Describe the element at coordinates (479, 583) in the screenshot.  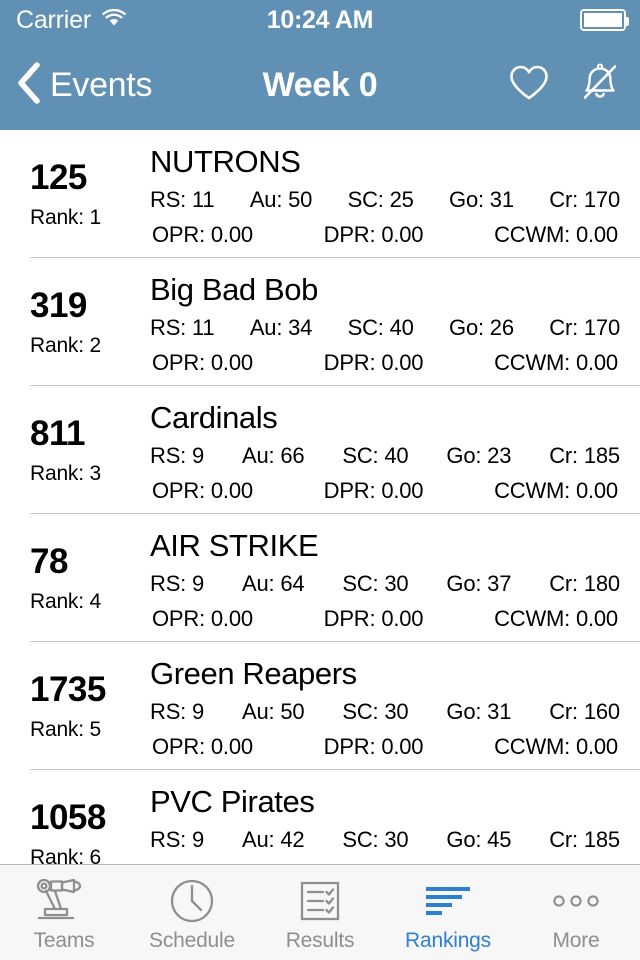
I see `stat-go: Go: 37` at that location.